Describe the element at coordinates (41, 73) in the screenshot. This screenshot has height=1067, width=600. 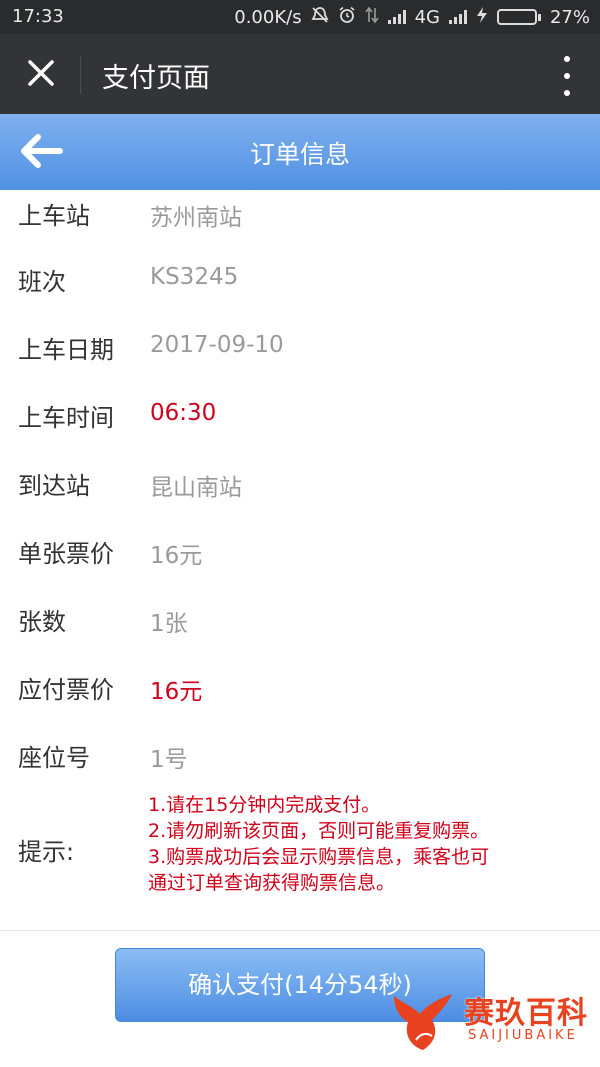
I see `close-icon` at that location.